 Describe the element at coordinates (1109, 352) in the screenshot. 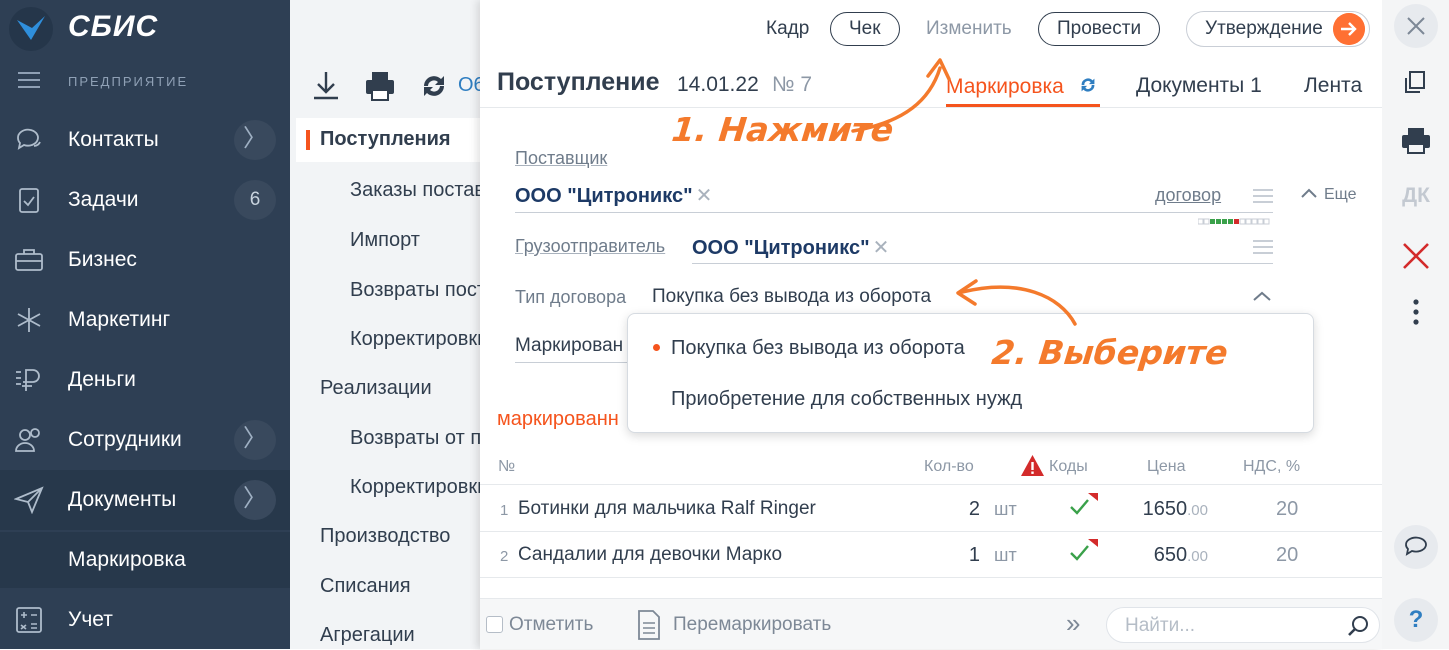

I see `annotation-step2: 2. Выберите` at that location.